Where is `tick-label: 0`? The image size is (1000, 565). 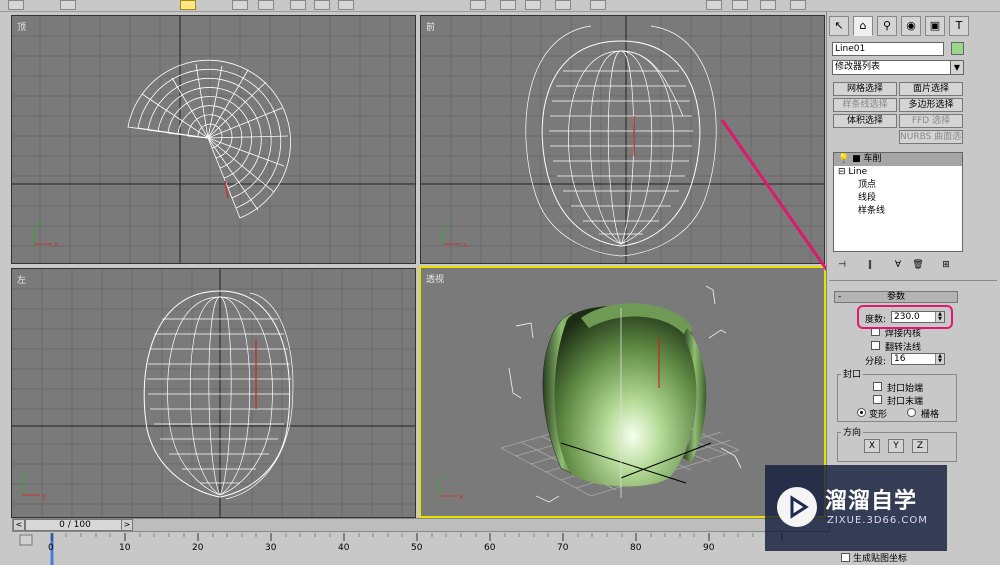 tick-label: 0 is located at coordinates (51, 548).